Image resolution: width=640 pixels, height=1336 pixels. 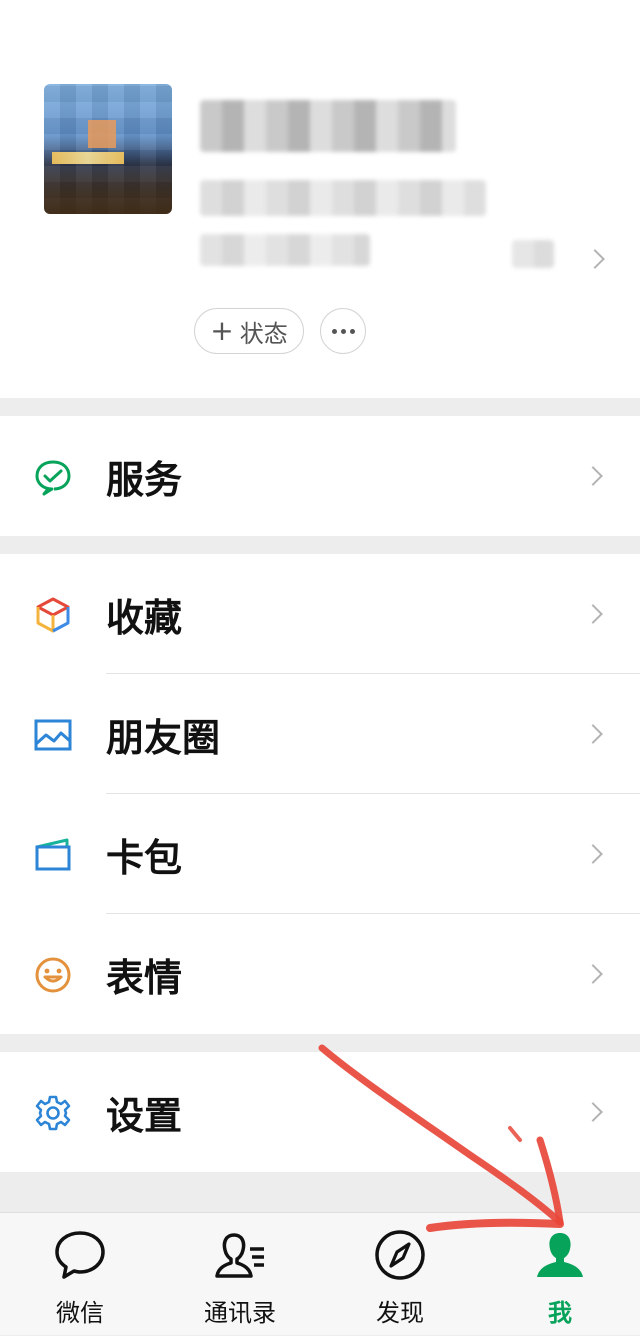 I want to click on add-status-button: + 状态, so click(x=249, y=331).